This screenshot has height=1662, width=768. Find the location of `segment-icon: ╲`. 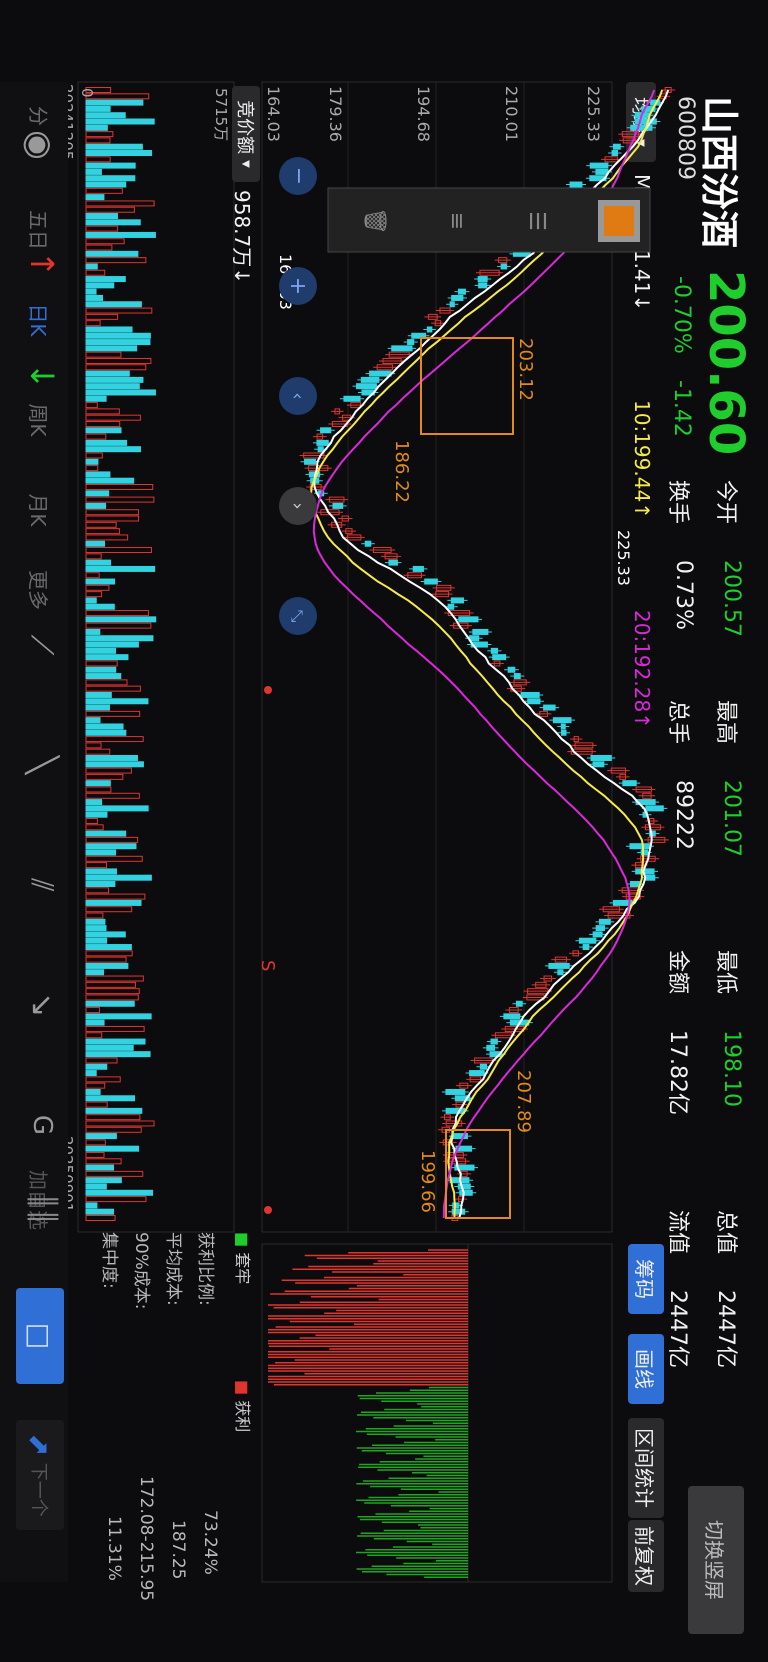

segment-icon: ╲ is located at coordinates (42, 765).